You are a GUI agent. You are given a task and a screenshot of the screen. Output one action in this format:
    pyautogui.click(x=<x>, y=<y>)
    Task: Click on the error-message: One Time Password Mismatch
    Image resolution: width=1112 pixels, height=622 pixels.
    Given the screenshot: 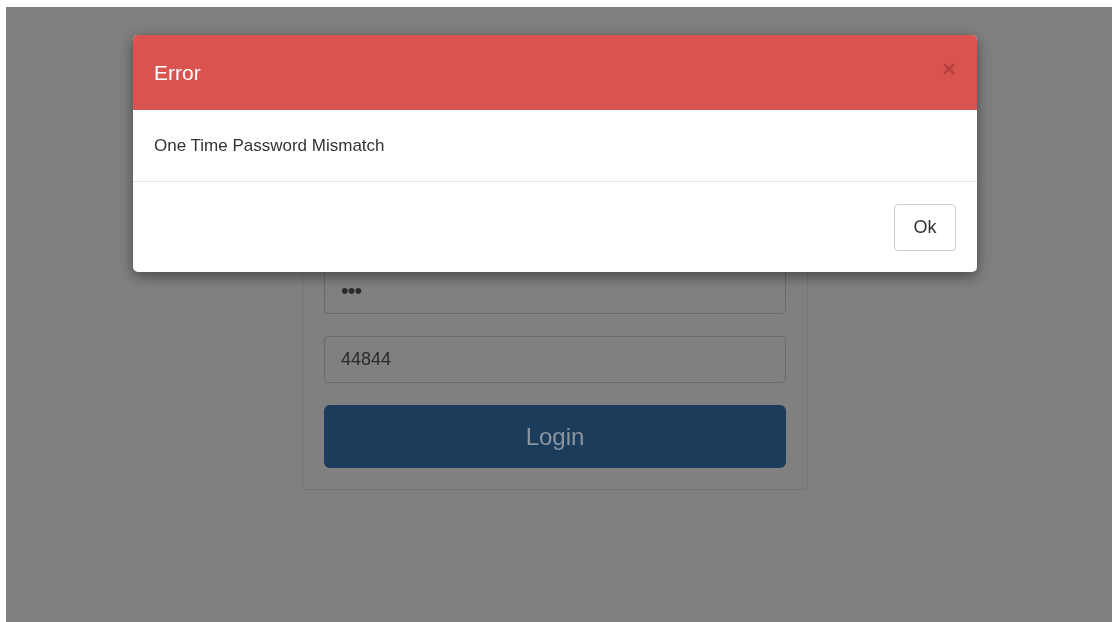 What is the action you would take?
    pyautogui.click(x=269, y=145)
    